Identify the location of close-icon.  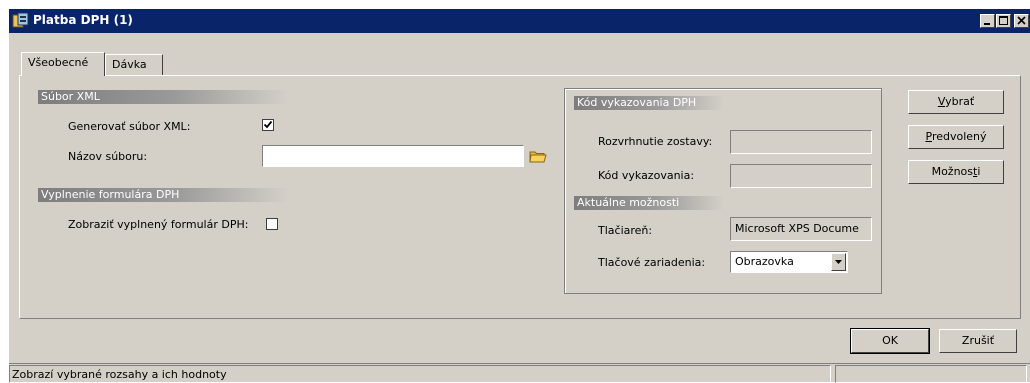
(1021, 20).